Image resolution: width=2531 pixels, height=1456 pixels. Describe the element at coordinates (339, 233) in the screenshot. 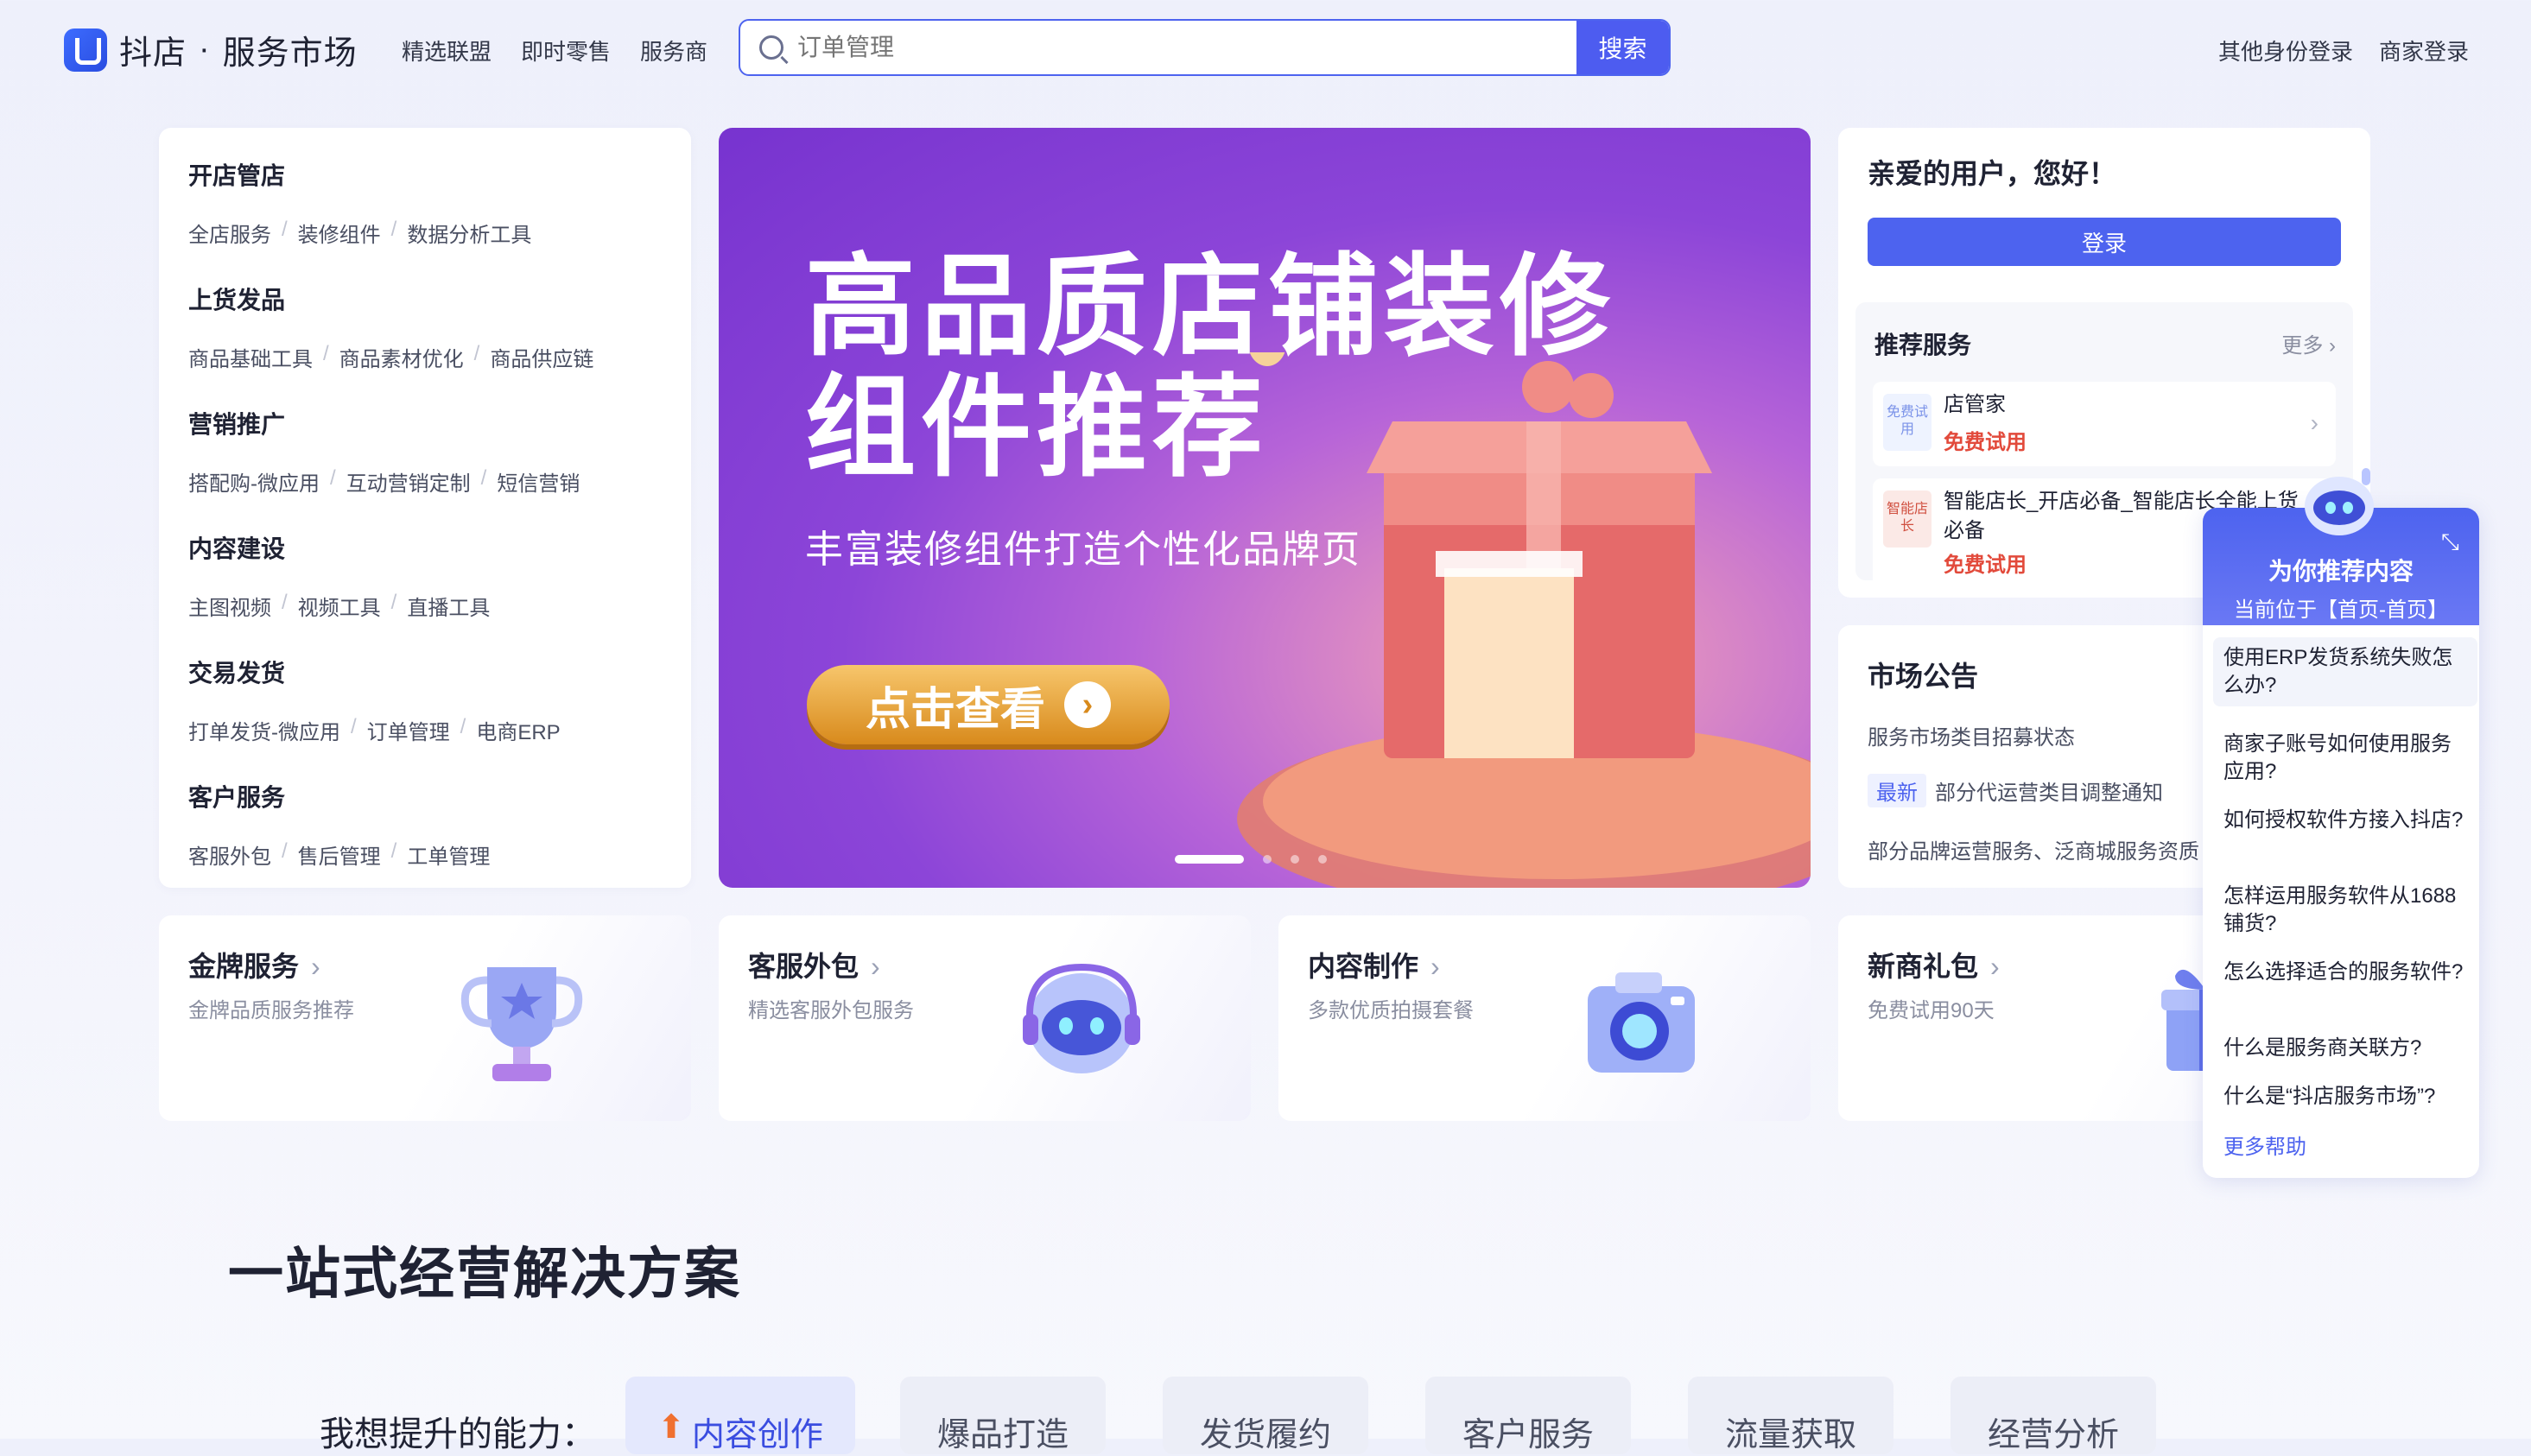

I see `category-link: 装修组件` at that location.